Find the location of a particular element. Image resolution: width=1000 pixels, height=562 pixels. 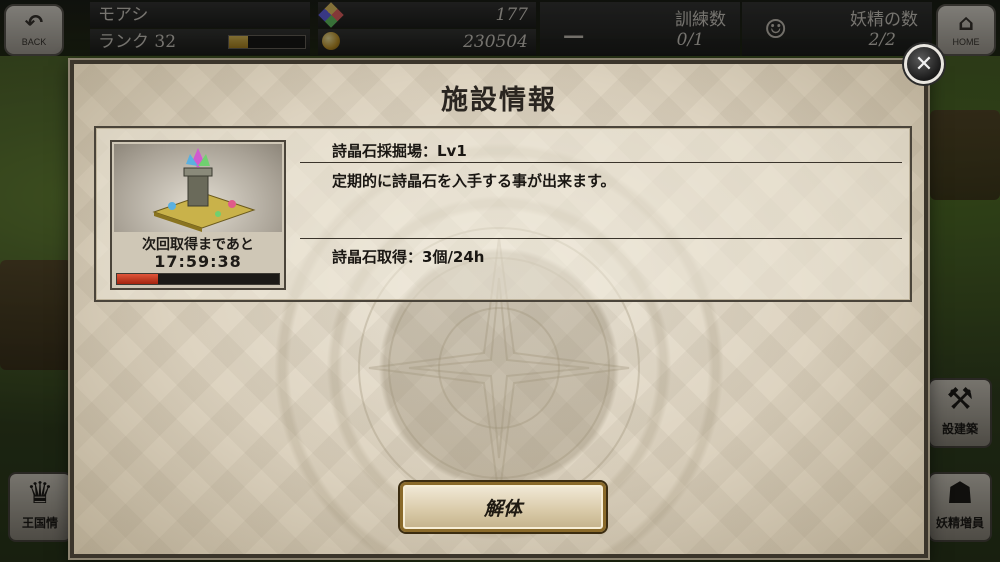

facility-name-level: 詩晶石採掘場：Lv1 is located at coordinates (399, 151).